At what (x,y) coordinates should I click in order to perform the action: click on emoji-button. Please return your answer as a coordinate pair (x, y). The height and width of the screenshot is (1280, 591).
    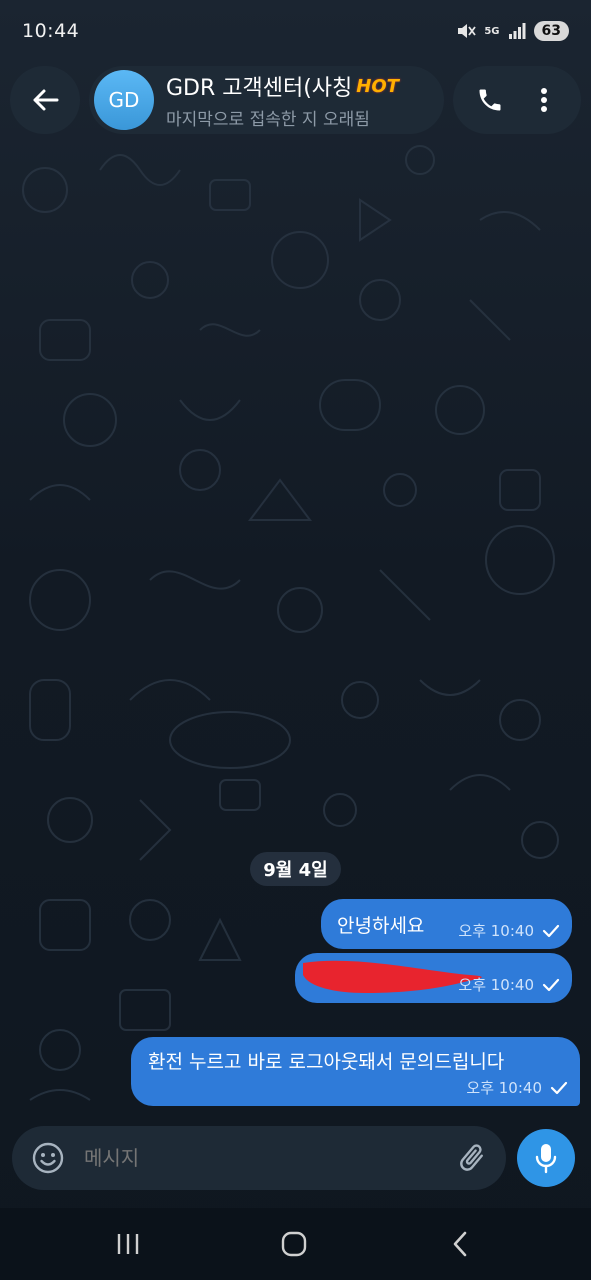
    Looking at the image, I should click on (48, 1158).